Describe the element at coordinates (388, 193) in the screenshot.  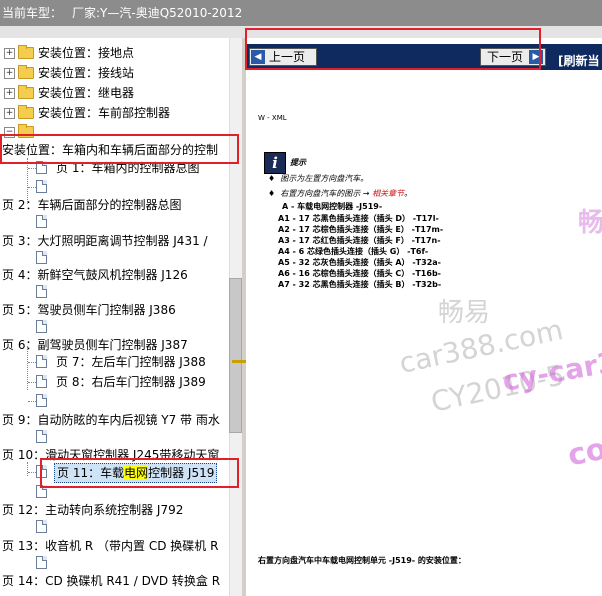
I see `related-chapter-link: 相关章节` at that location.